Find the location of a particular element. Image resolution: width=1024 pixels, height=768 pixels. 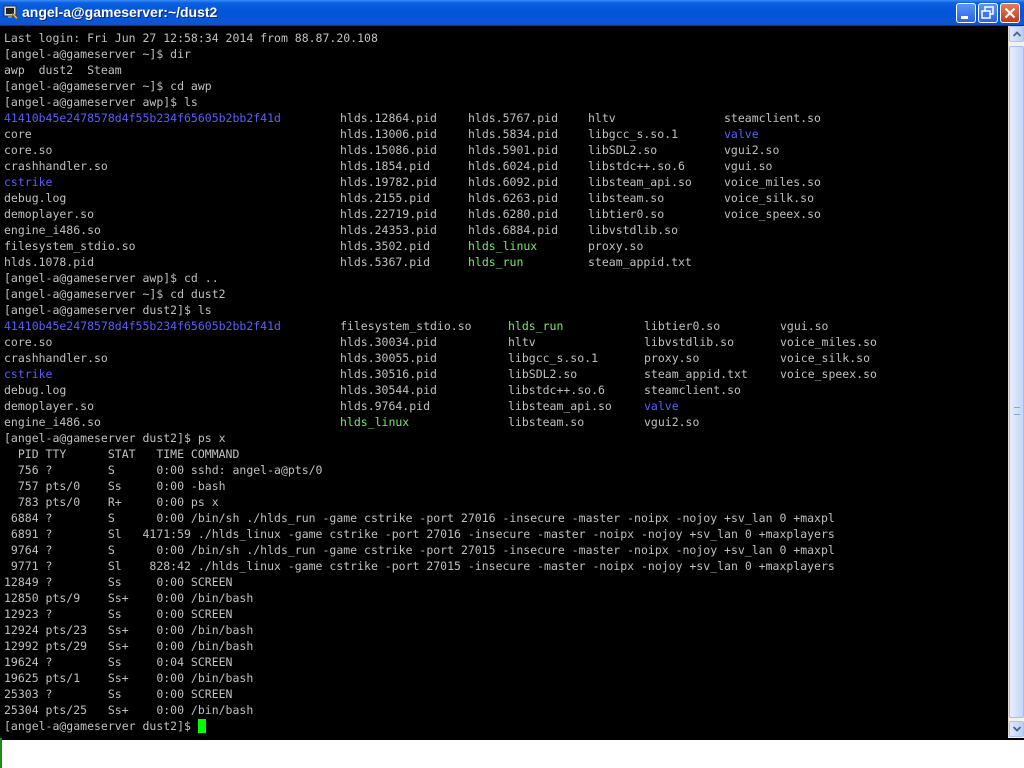

terminal-line: 12992 pts/29 Ss+ 0:00 /bin/bash is located at coordinates (504, 646).